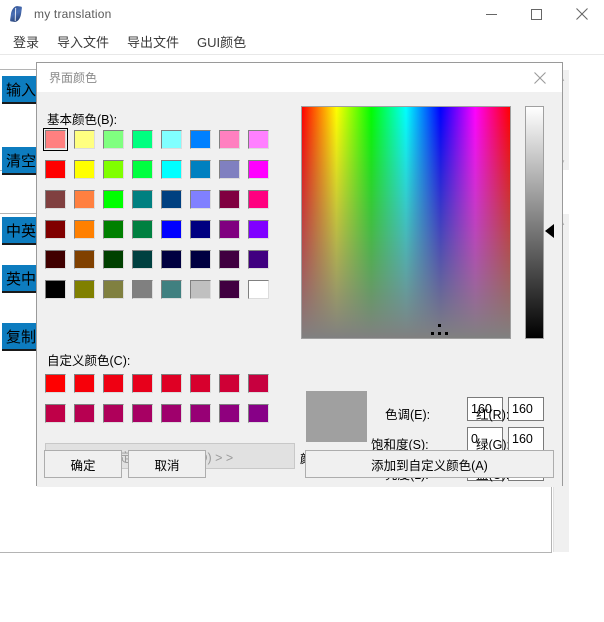 Image resolution: width=604 pixels, height=622 pixels. What do you see at coordinates (534, 222) in the screenshot?
I see `luminance-slider-bar` at bounding box center [534, 222].